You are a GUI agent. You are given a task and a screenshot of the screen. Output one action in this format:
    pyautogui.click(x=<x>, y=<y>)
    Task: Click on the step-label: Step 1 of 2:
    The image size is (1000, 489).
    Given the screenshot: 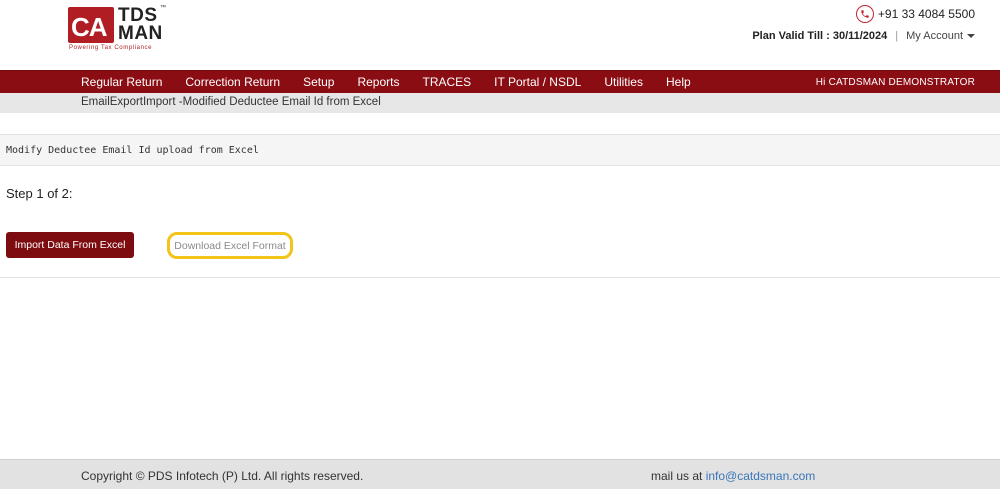 What is the action you would take?
    pyautogui.click(x=39, y=193)
    